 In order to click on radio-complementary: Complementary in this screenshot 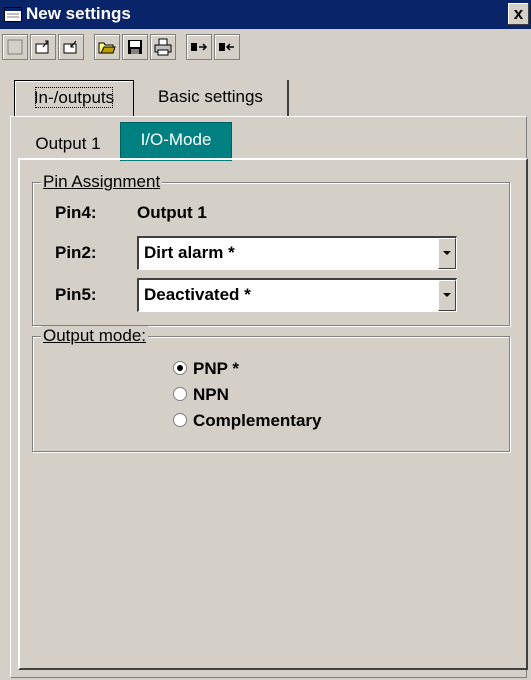, I will do `click(247, 421)`.